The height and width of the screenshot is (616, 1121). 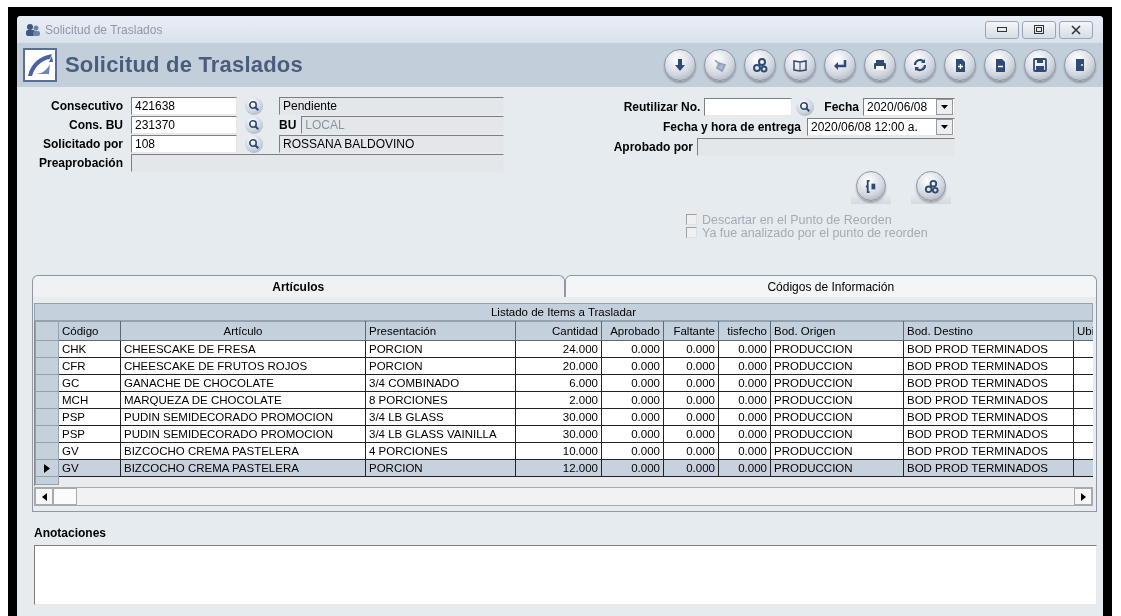 What do you see at coordinates (80, 163) in the screenshot?
I see `field-label: Preaprobación` at bounding box center [80, 163].